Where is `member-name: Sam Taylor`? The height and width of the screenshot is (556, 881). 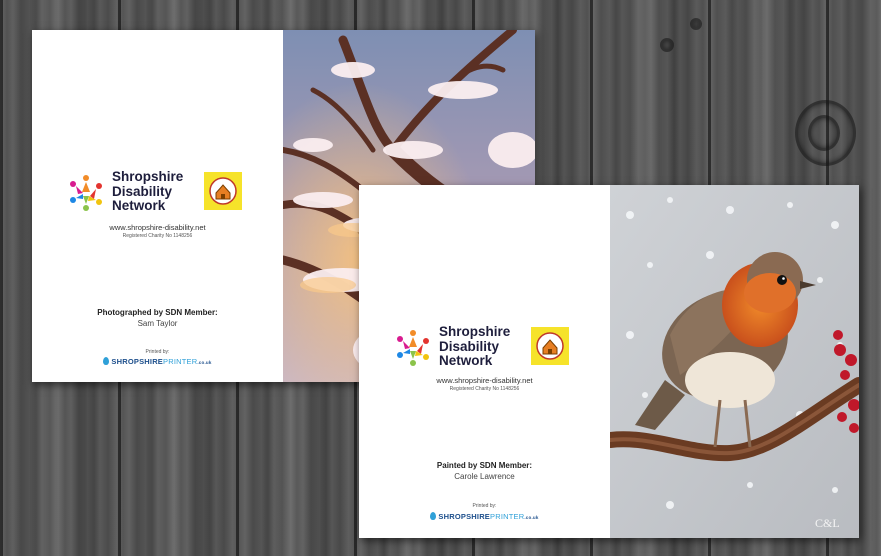
member-name: Sam Taylor is located at coordinates (157, 323).